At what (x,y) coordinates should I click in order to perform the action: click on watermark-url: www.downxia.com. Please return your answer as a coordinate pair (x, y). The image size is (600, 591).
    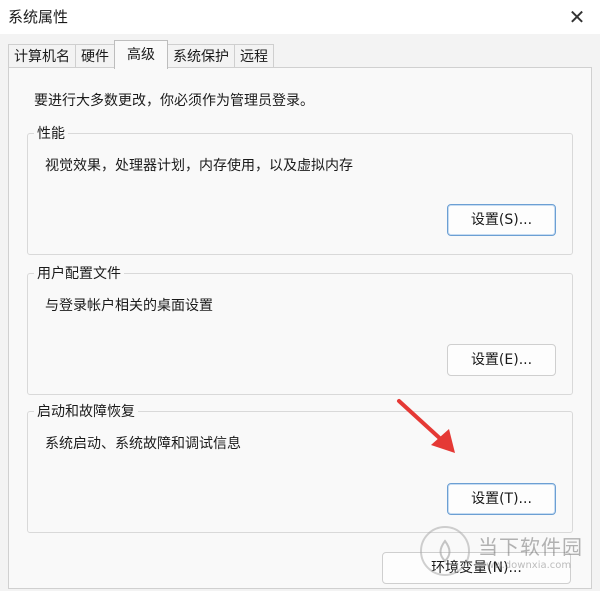
    Looking at the image, I should click on (525, 565).